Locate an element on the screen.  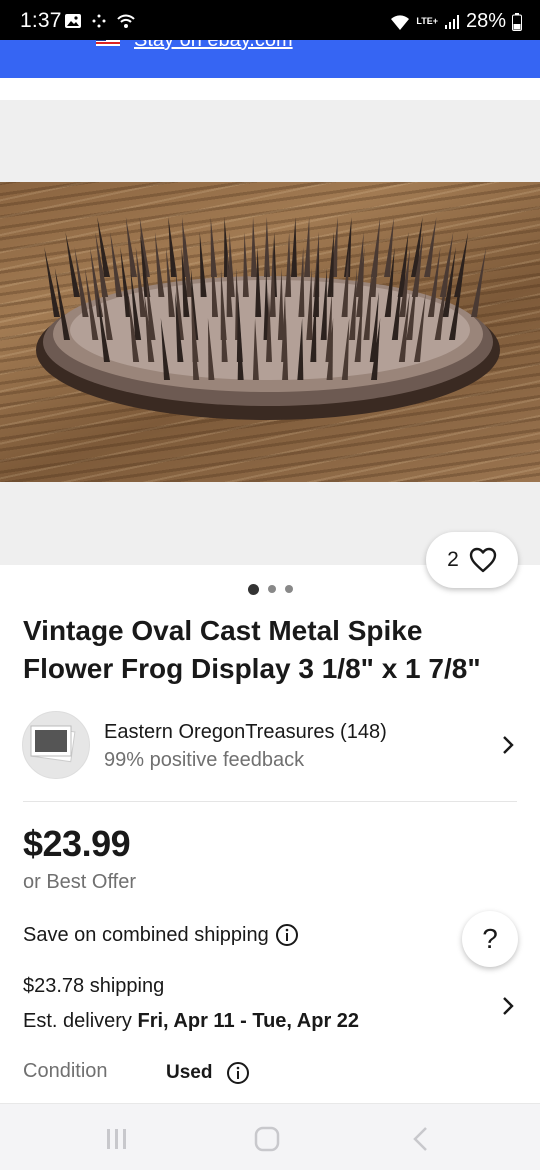
flower-frog-illustration is located at coordinates (268, 318).